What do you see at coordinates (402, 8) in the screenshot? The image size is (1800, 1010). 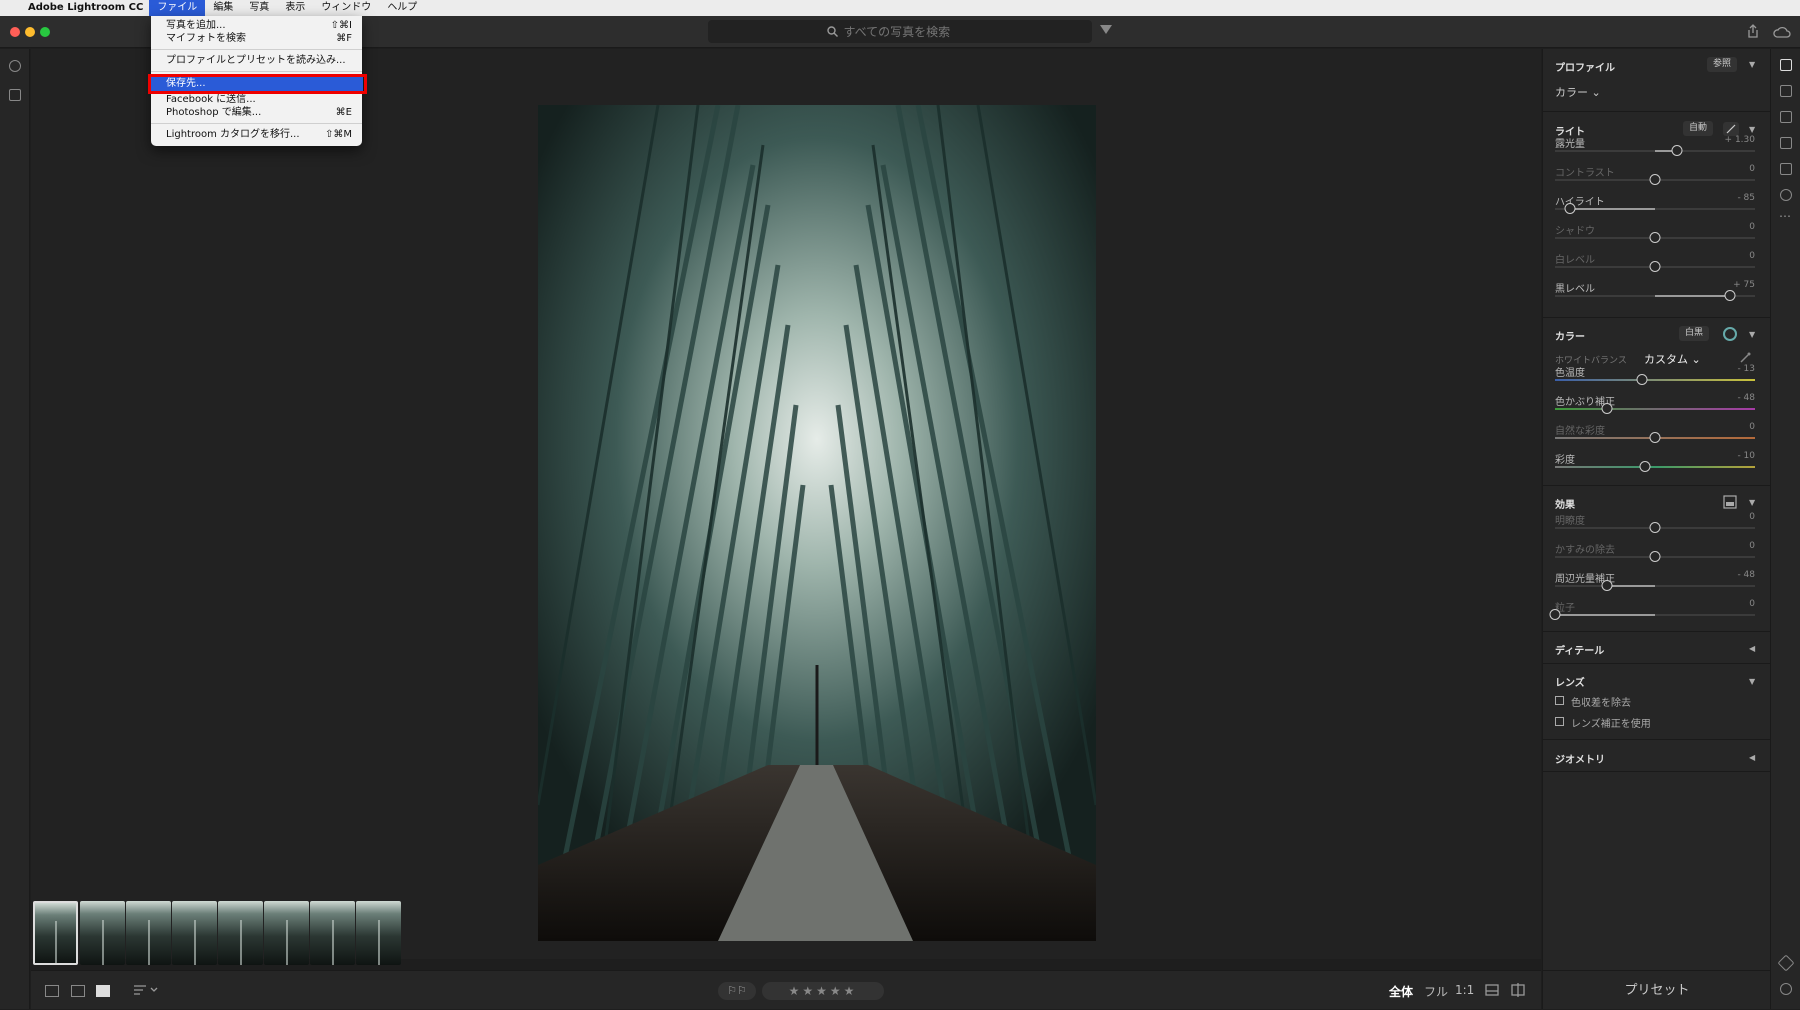 I see `menu-help: ヘルプ` at bounding box center [402, 8].